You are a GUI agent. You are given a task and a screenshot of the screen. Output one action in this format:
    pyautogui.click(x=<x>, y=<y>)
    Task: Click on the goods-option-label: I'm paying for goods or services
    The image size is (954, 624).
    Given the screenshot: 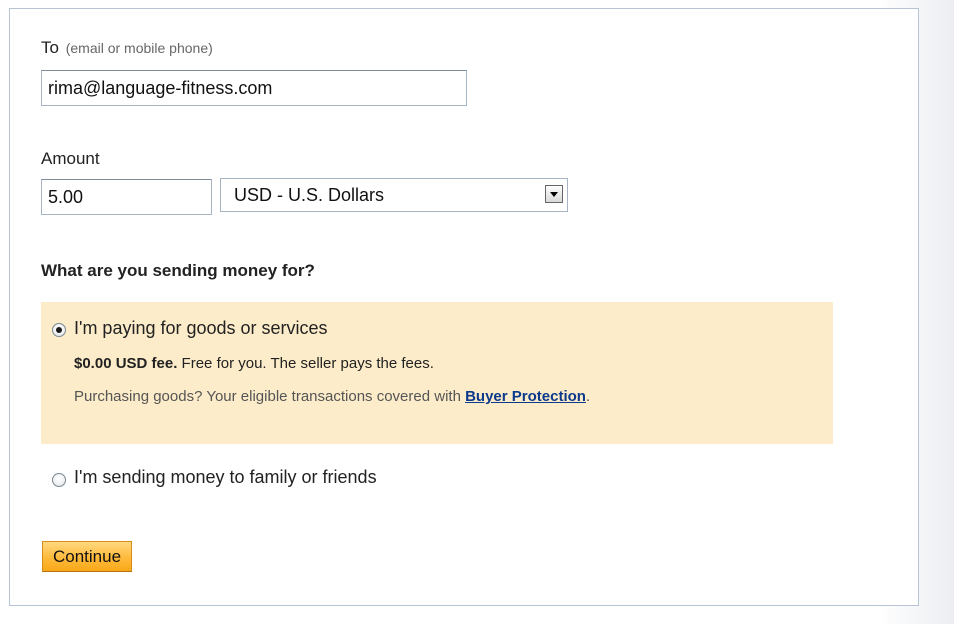 What is the action you would take?
    pyautogui.click(x=201, y=328)
    